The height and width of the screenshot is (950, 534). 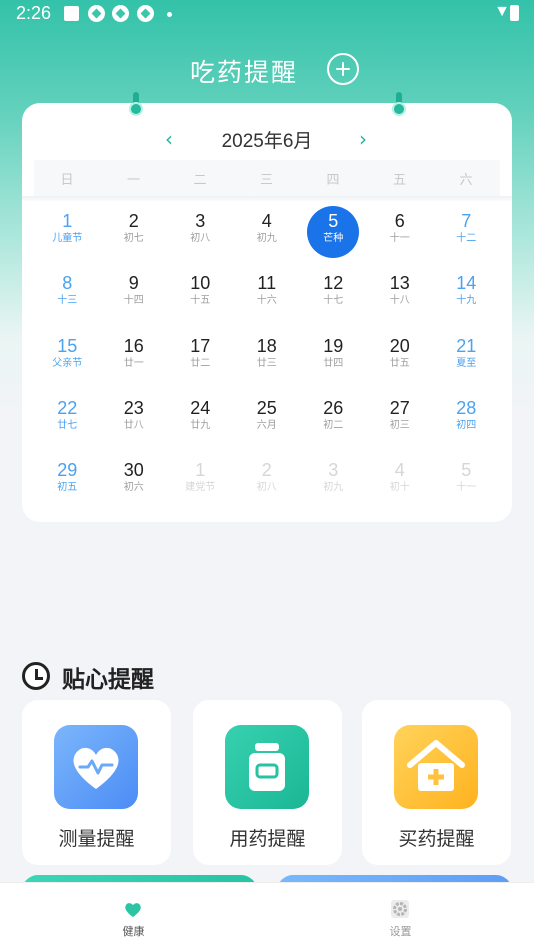 What do you see at coordinates (134, 485) in the screenshot?
I see `calendar-day: 30 初六` at bounding box center [134, 485].